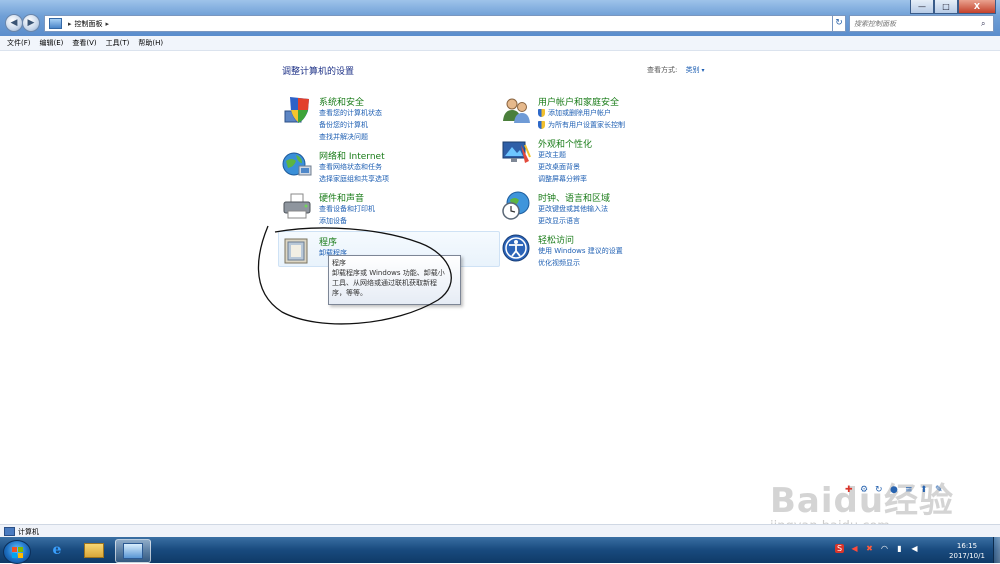 The height and width of the screenshot is (564, 1000). Describe the element at coordinates (662, 70) in the screenshot. I see `view-by-label: 查看方式:` at that location.